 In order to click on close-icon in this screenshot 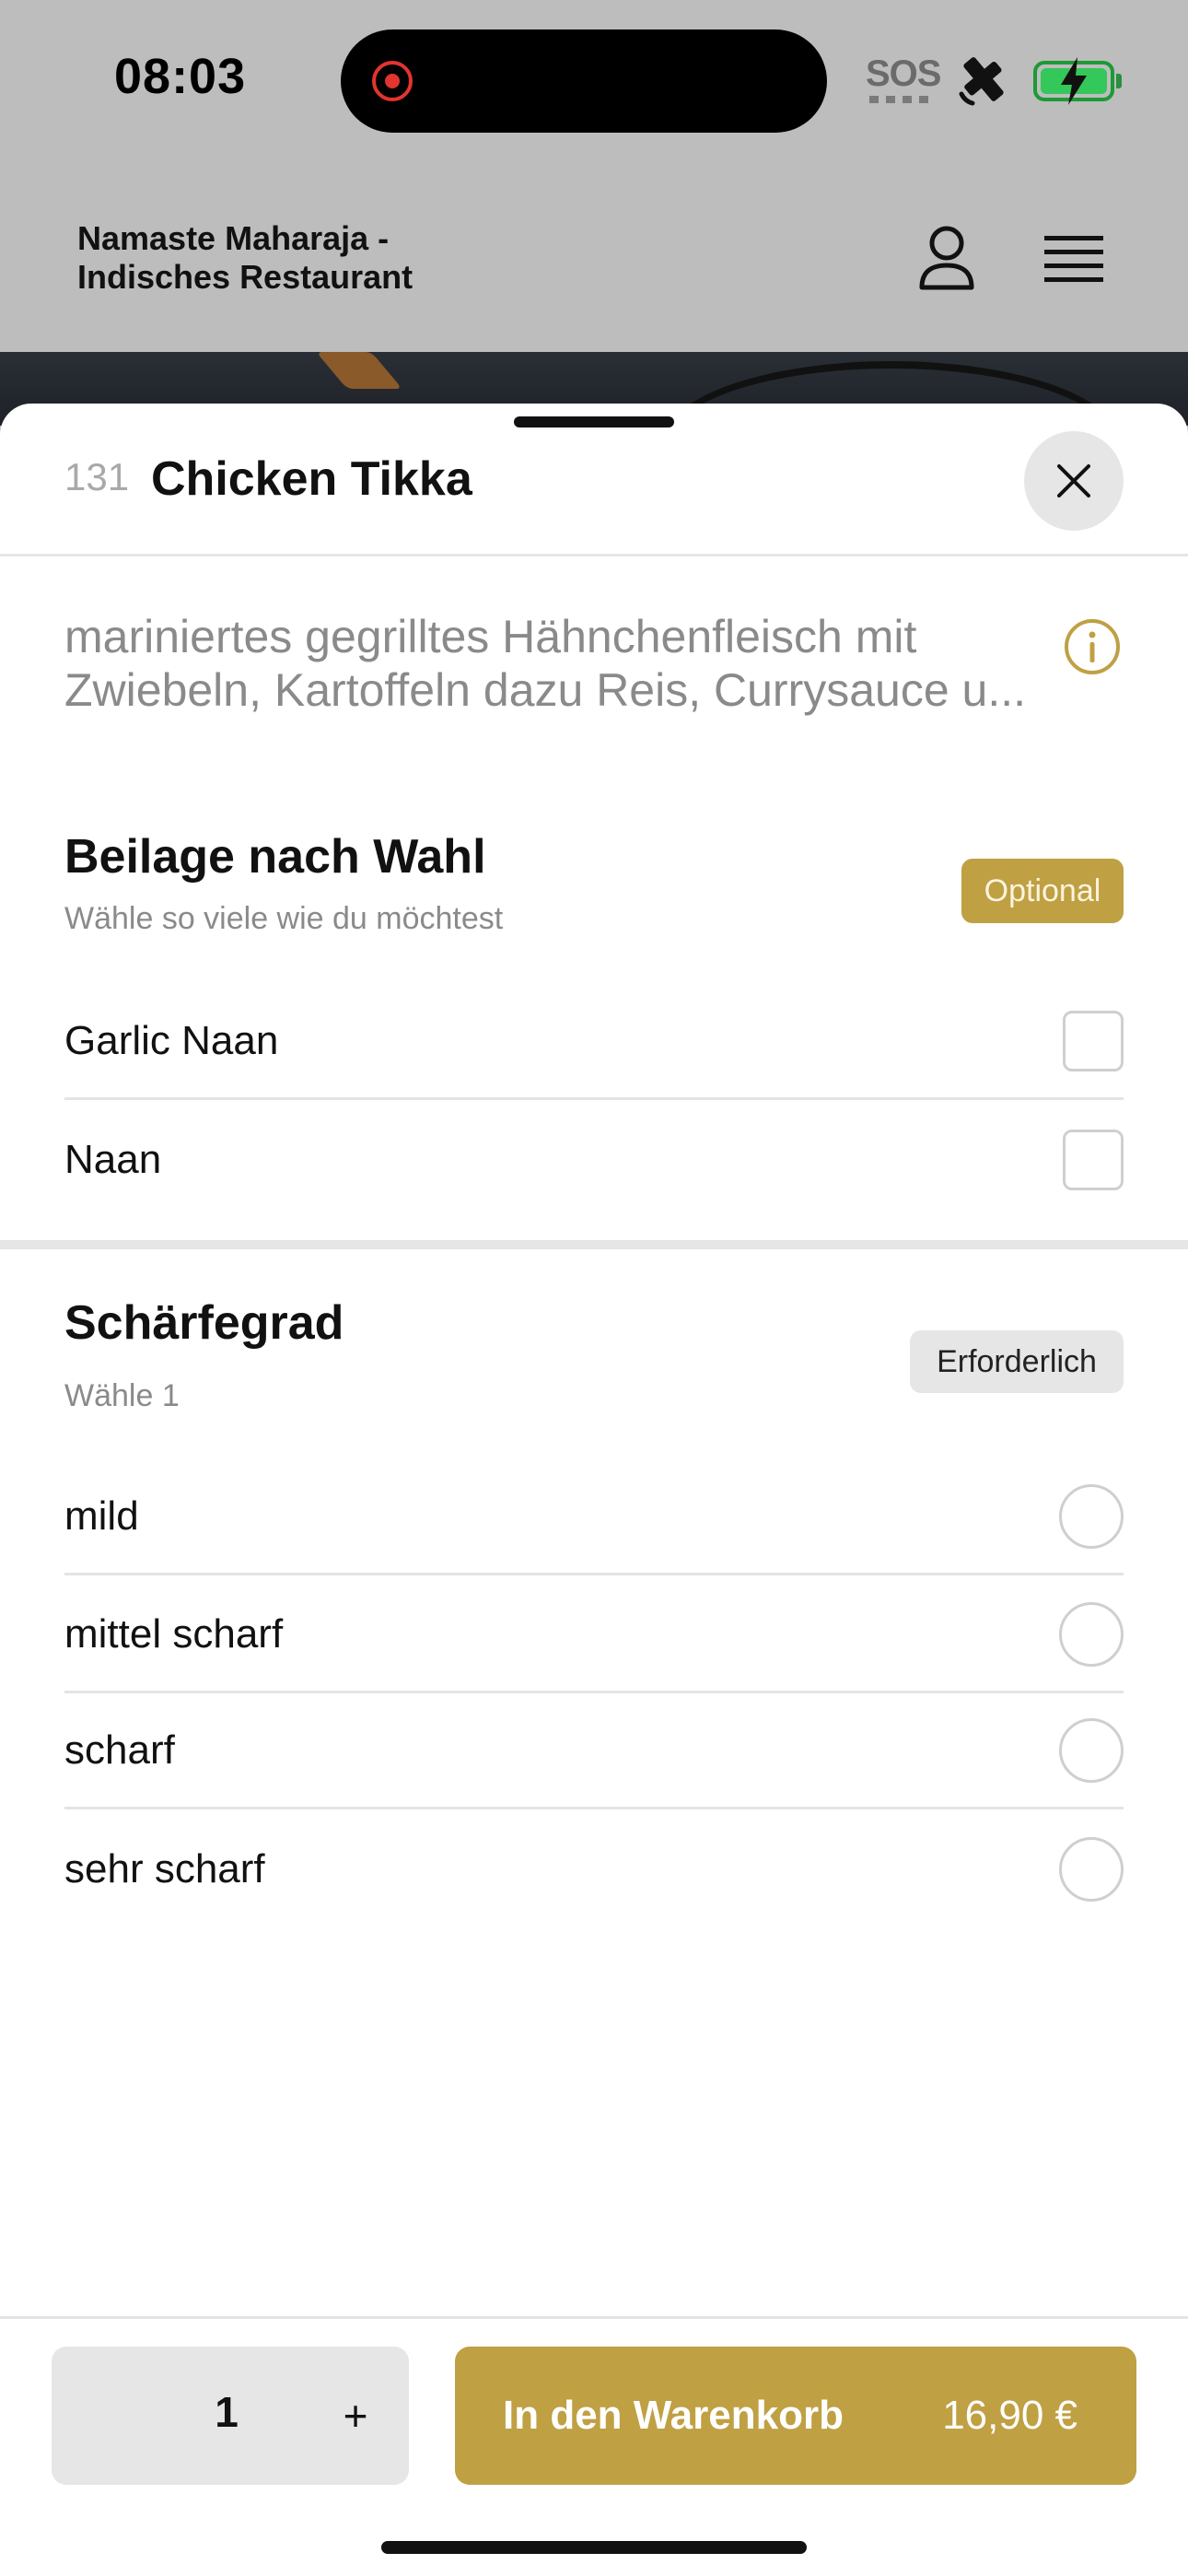, I will do `click(1073, 481)`.